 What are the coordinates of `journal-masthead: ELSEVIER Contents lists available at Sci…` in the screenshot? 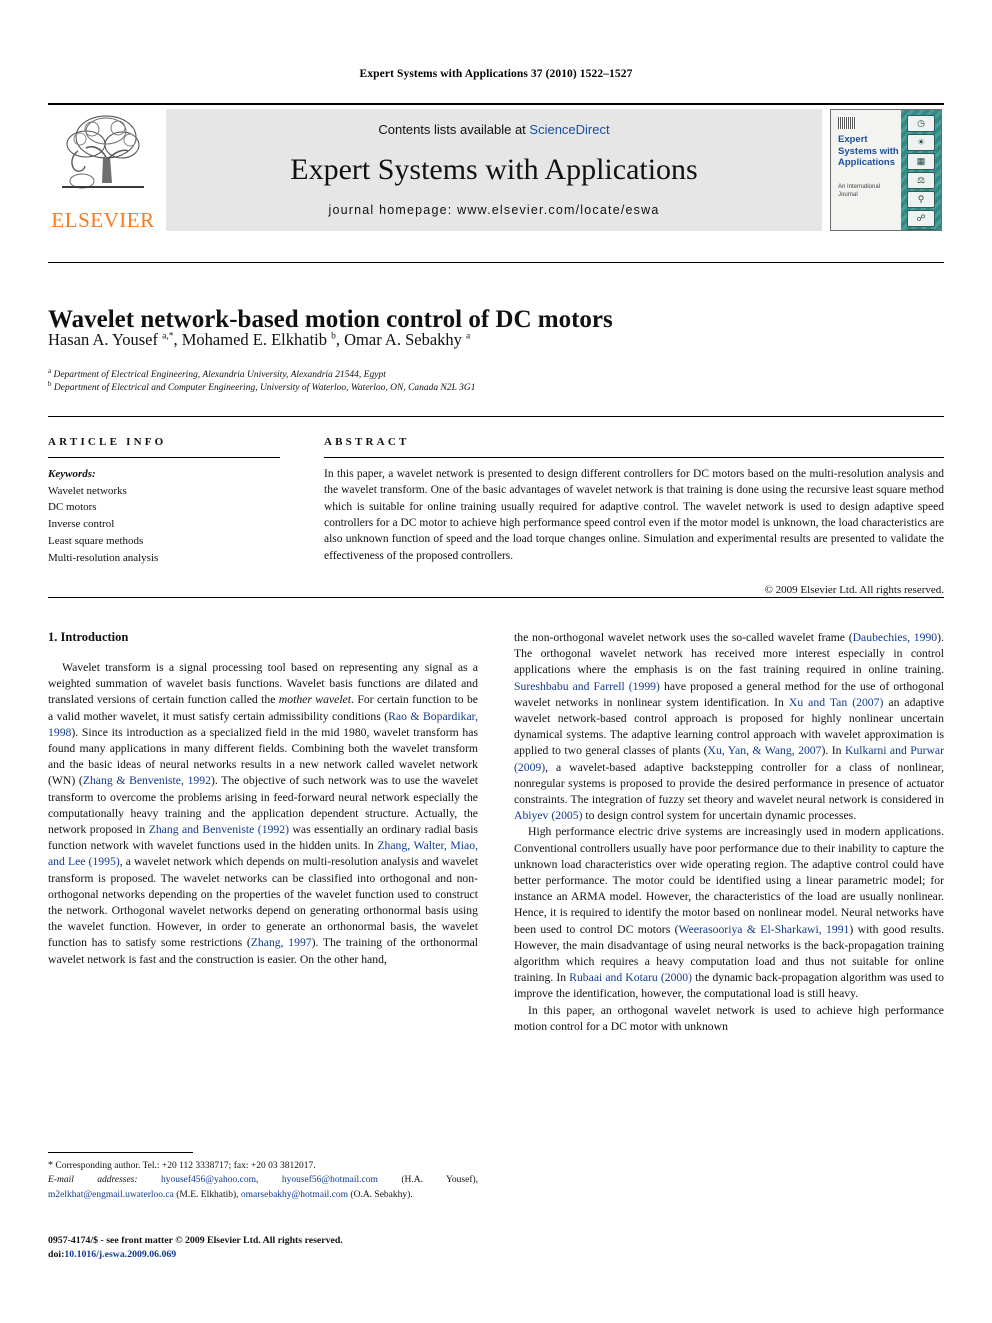 It's located at (496, 168).